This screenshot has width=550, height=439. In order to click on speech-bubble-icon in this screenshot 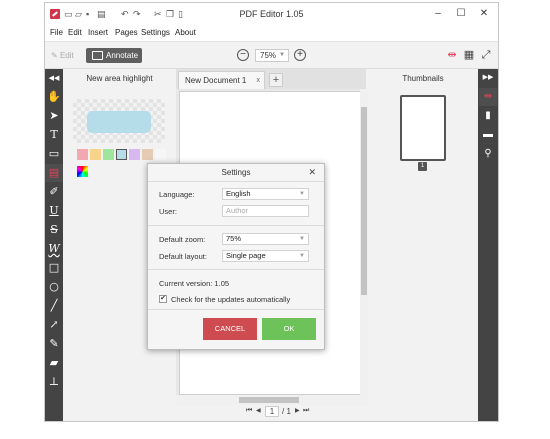, I will do `click(97, 55)`.